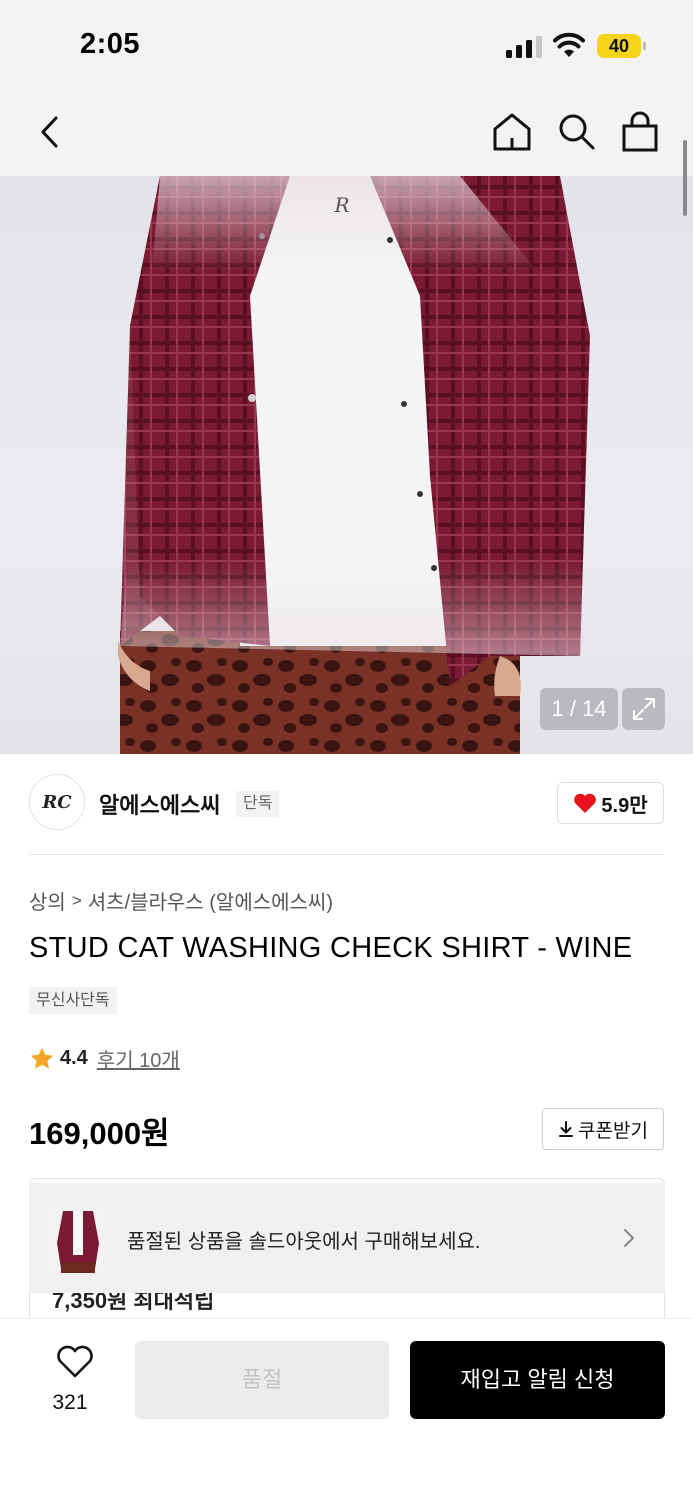  Describe the element at coordinates (524, 47) in the screenshot. I see `cellular-signal-icon` at that location.